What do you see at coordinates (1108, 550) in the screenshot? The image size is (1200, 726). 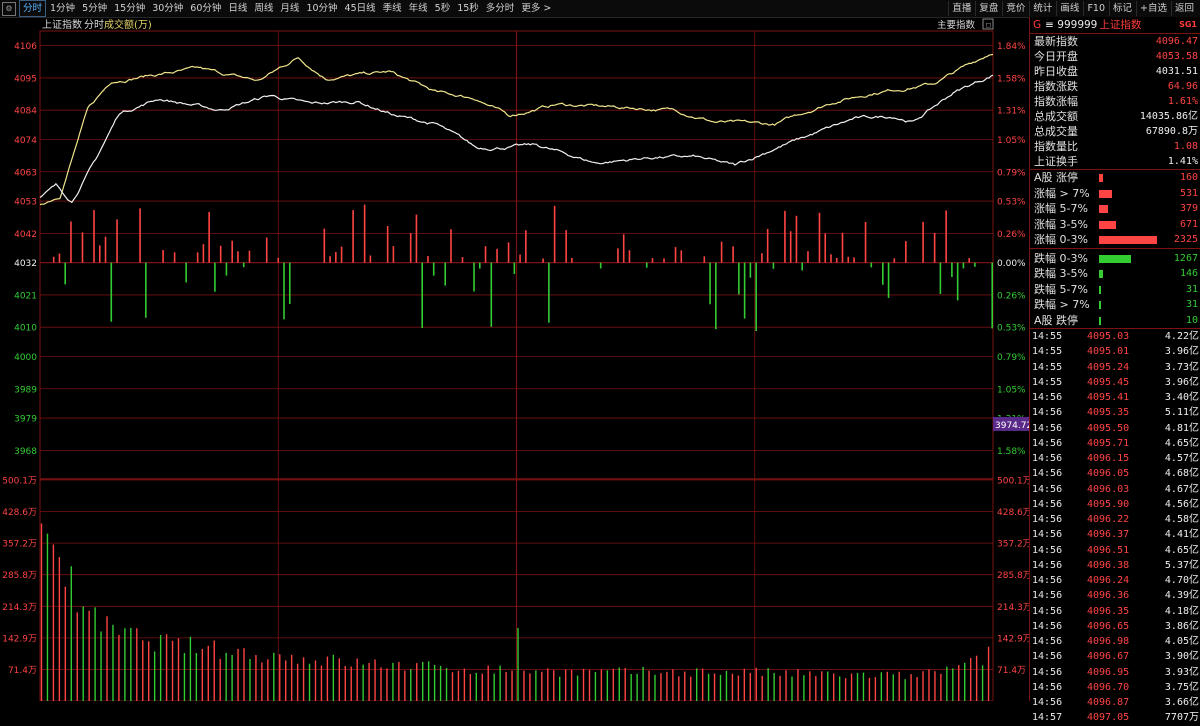 I see `tick-price: 4096.51` at bounding box center [1108, 550].